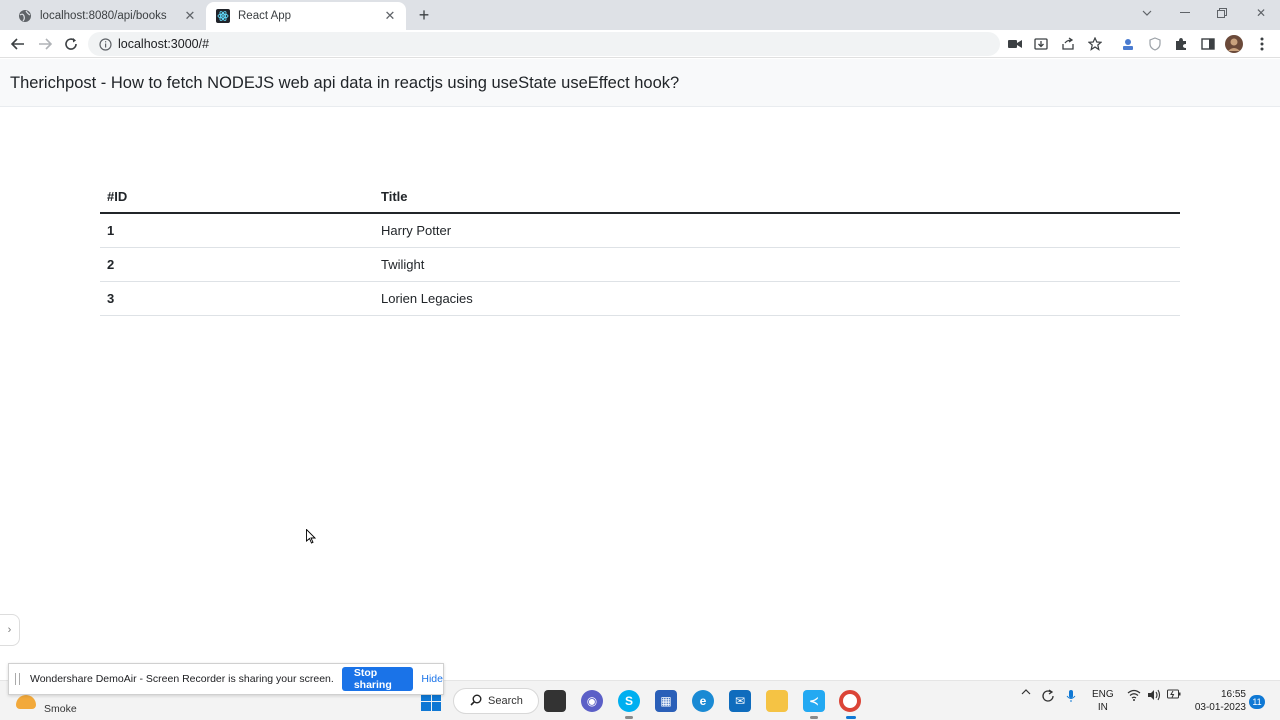  What do you see at coordinates (105, 44) in the screenshot?
I see `info-icon` at bounding box center [105, 44].